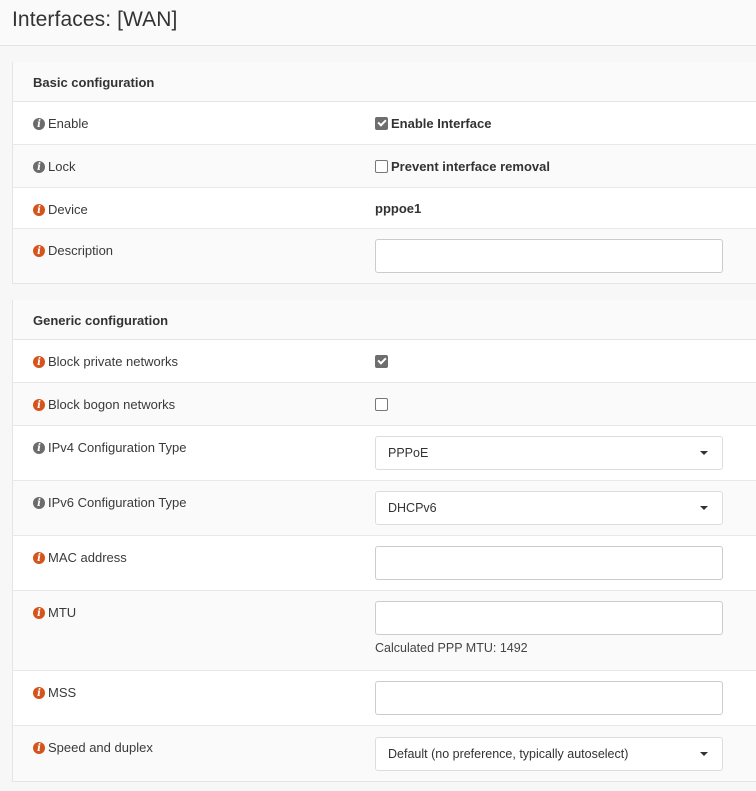 Image resolution: width=756 pixels, height=791 pixels. Describe the element at coordinates (68, 123) in the screenshot. I see `field-label: Enable` at that location.